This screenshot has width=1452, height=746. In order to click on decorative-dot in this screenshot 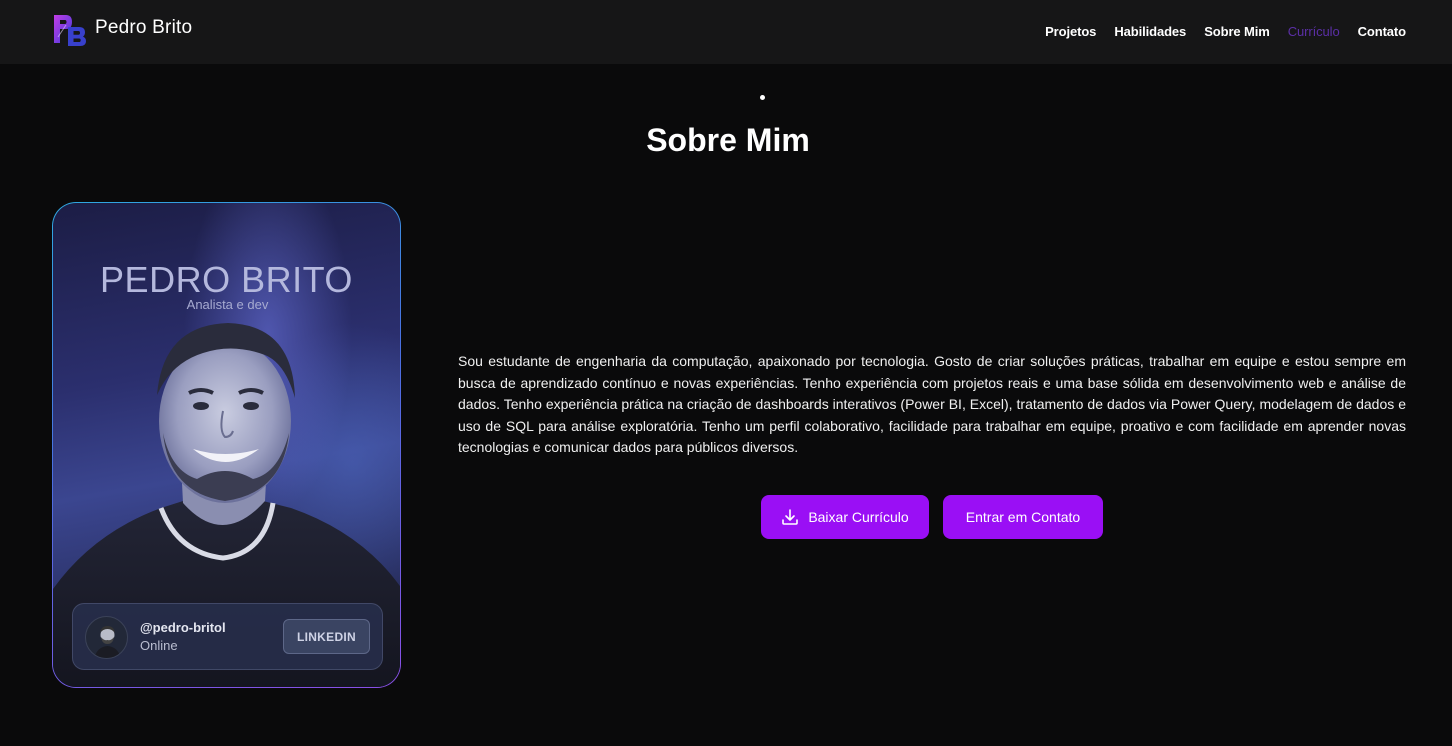, I will do `click(762, 97)`.